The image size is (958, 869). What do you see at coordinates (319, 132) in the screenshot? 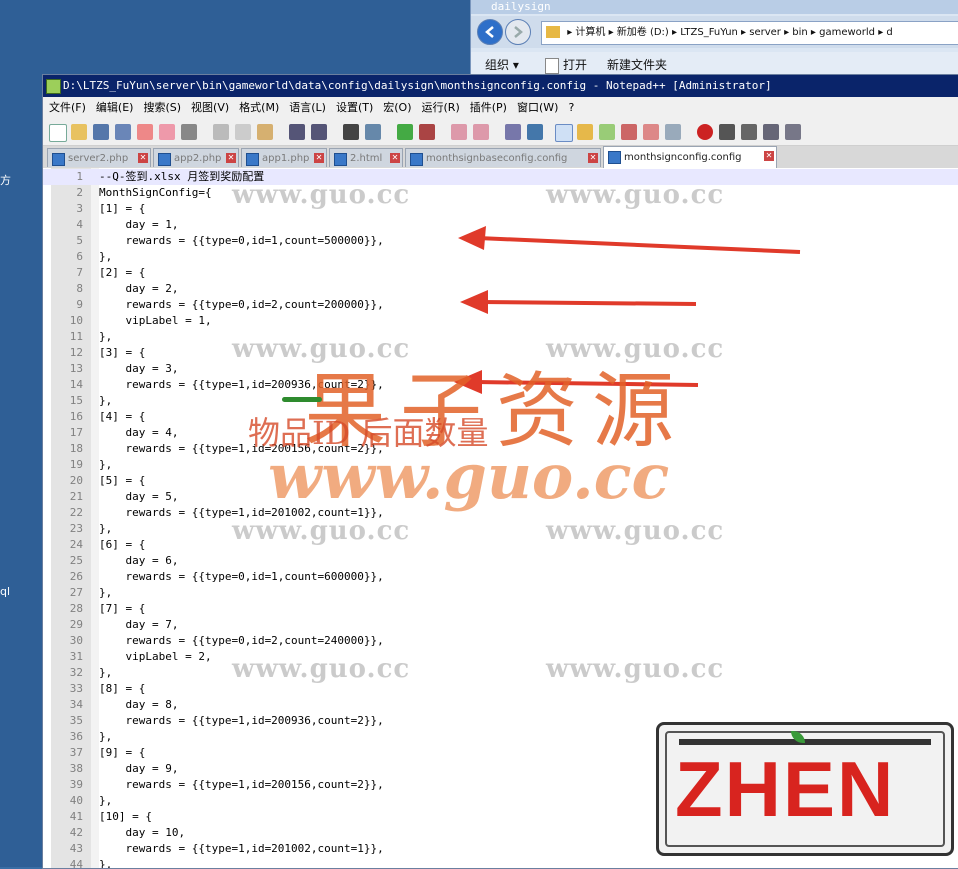
I see `redo-icon` at bounding box center [319, 132].